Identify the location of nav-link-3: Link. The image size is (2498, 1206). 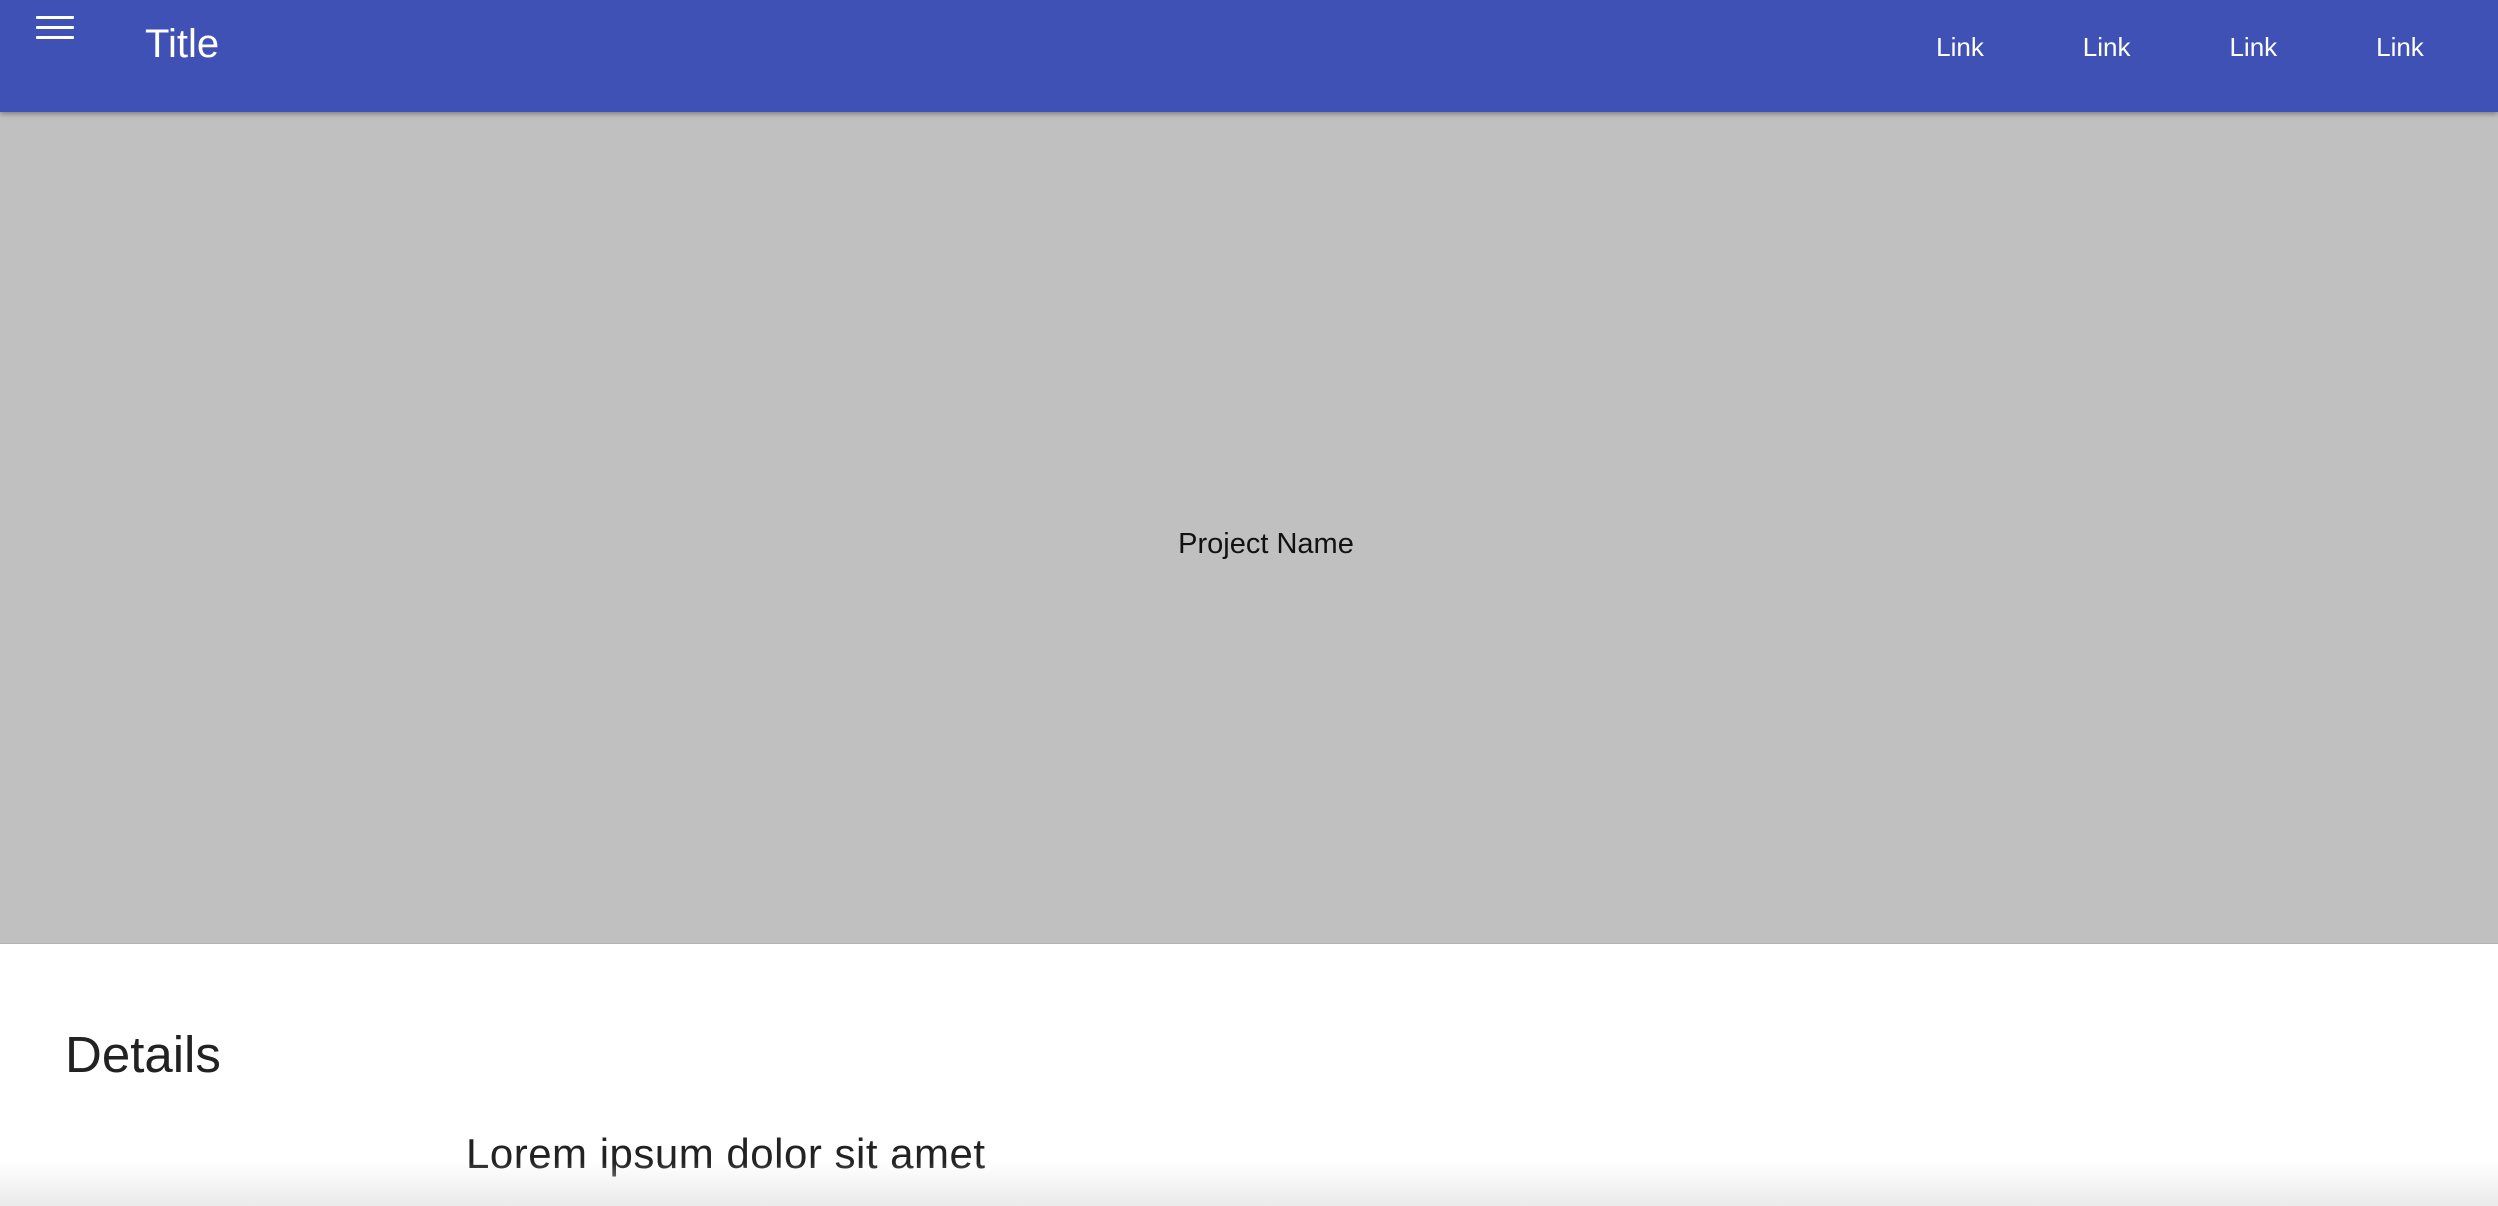
(2253, 47).